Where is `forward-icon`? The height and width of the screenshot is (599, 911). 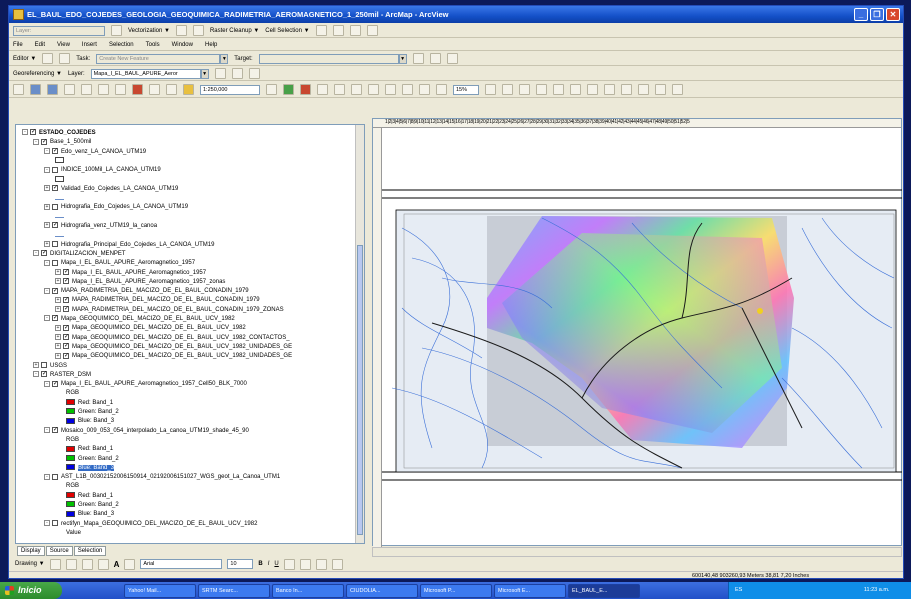
forward-icon is located at coordinates (609, 89).